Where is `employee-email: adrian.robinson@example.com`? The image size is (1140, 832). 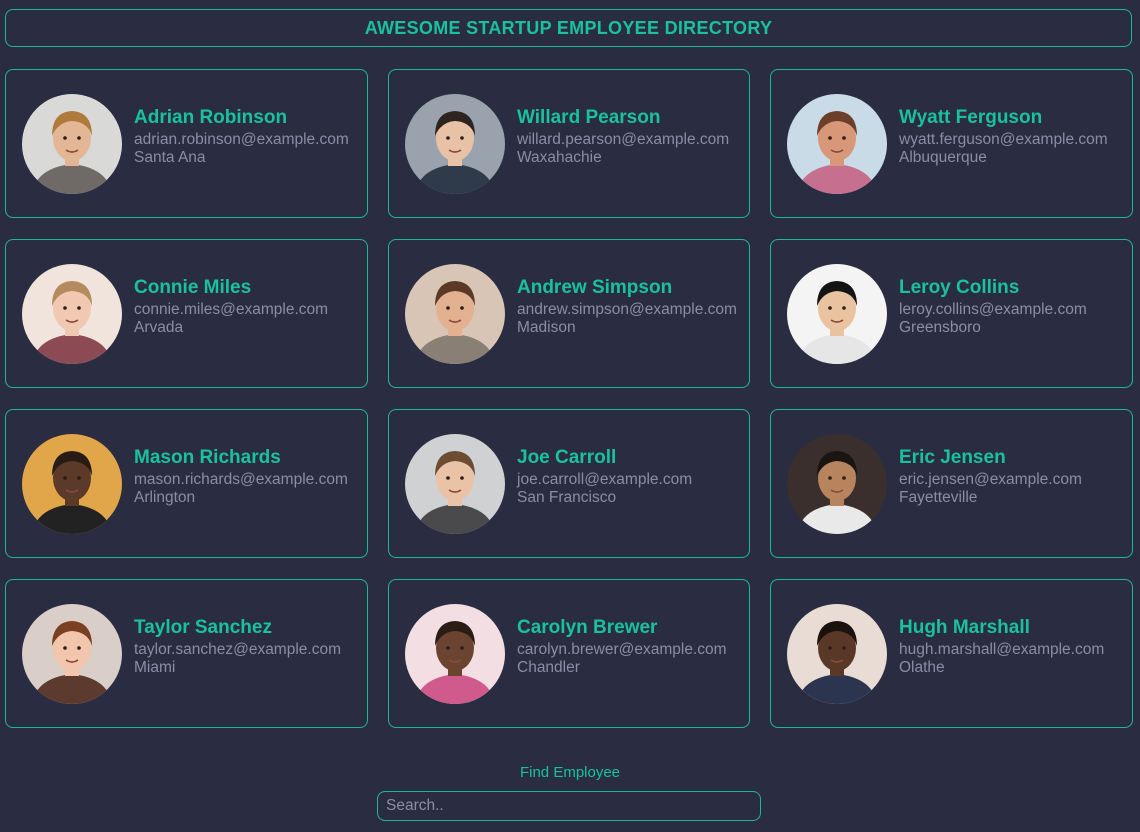
employee-email: adrian.robinson@example.com is located at coordinates (241, 139).